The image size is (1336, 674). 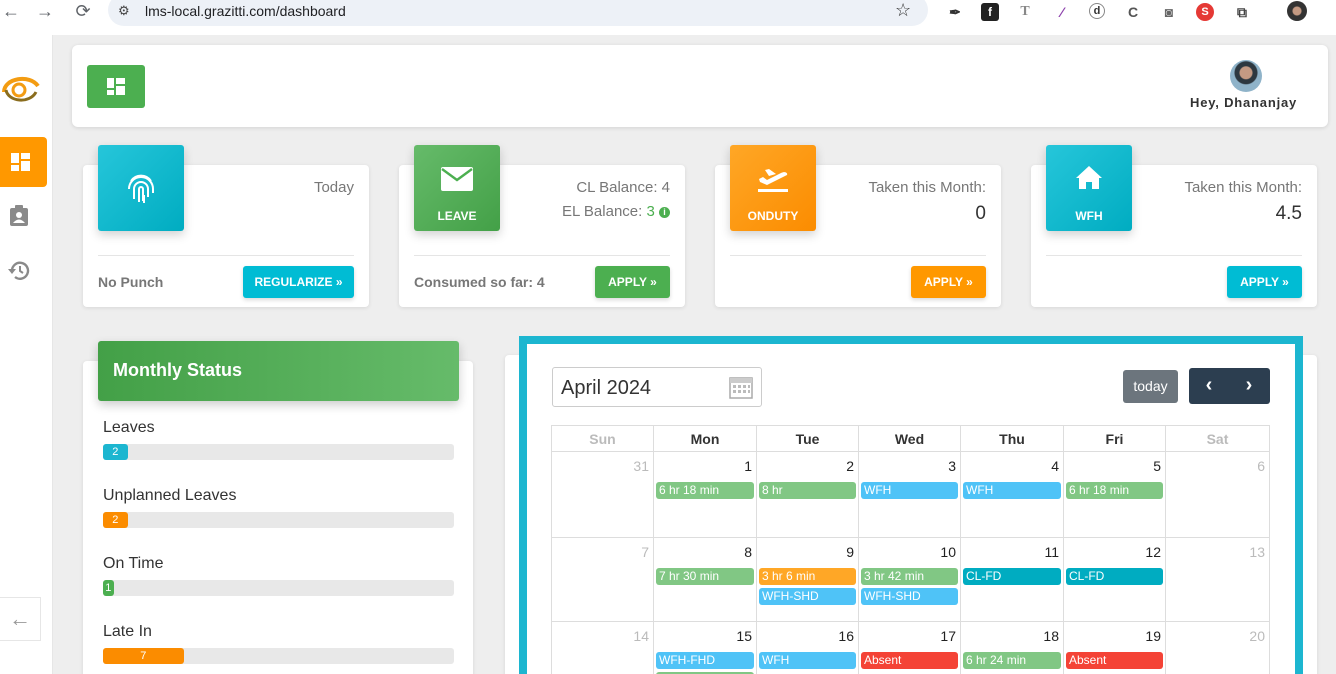 I want to click on calendar-day-cell: 3 WFH, so click(x=910, y=494).